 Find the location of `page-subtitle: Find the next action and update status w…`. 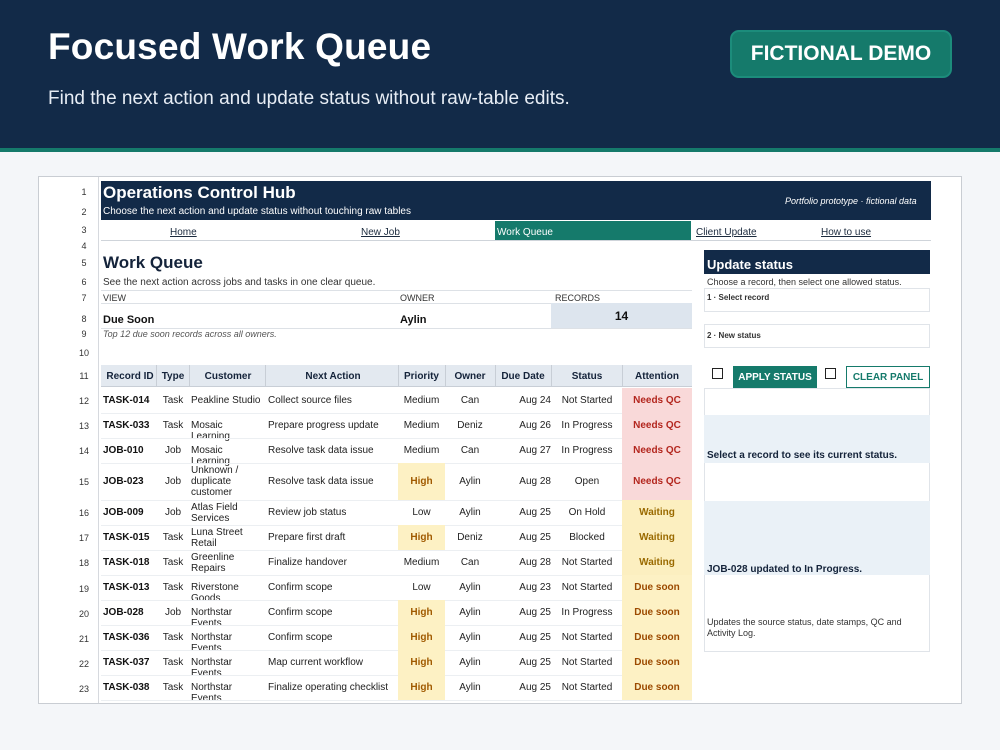

page-subtitle: Find the next action and update status w… is located at coordinates (309, 98).